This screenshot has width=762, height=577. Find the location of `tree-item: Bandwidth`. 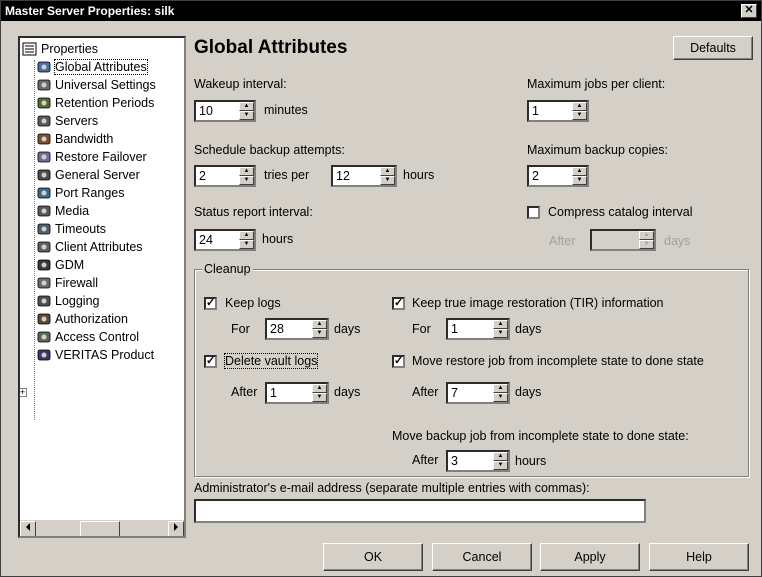

tree-item: Bandwidth is located at coordinates (74, 139).